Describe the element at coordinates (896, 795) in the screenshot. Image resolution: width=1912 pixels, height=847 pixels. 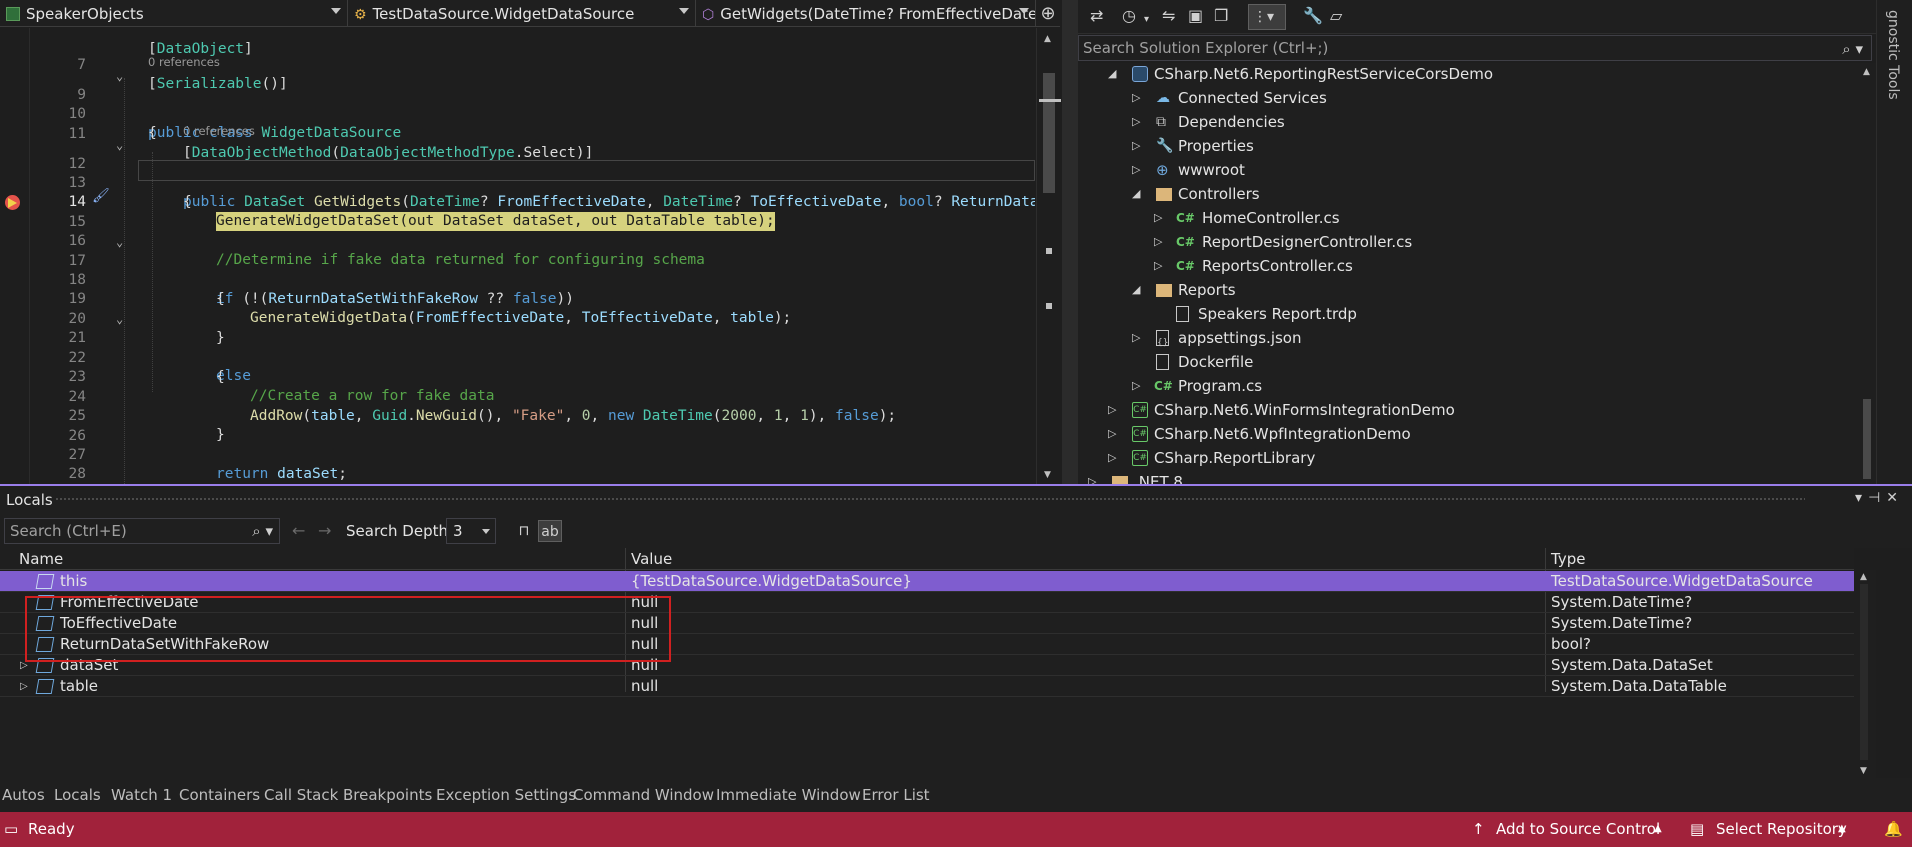
I see `tab-error-list: Error List` at that location.